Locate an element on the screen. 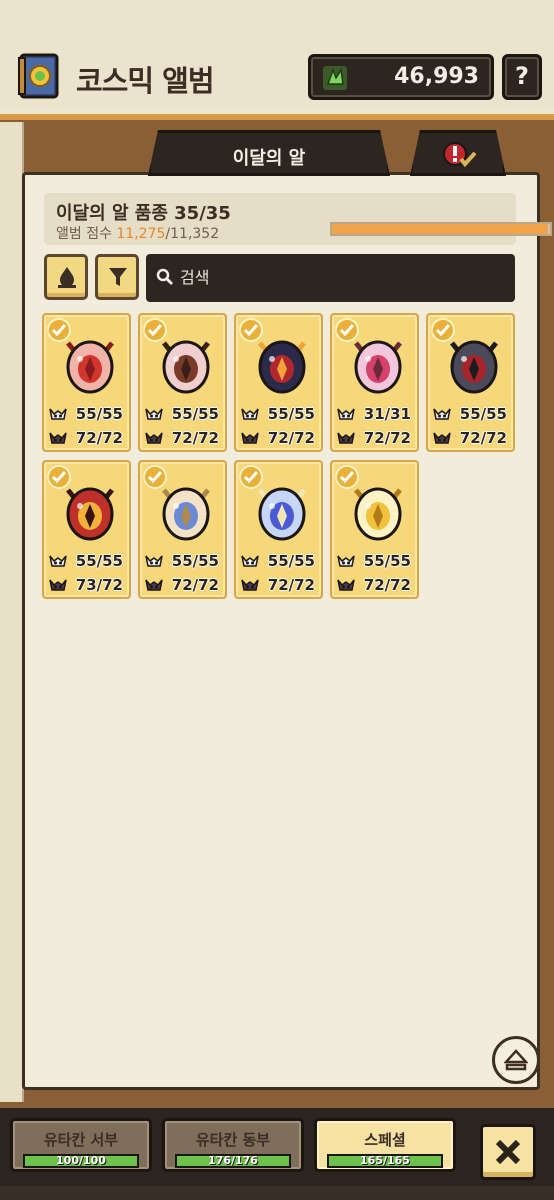 The width and height of the screenshot is (554, 1200). green-gem-icon is located at coordinates (335, 78).